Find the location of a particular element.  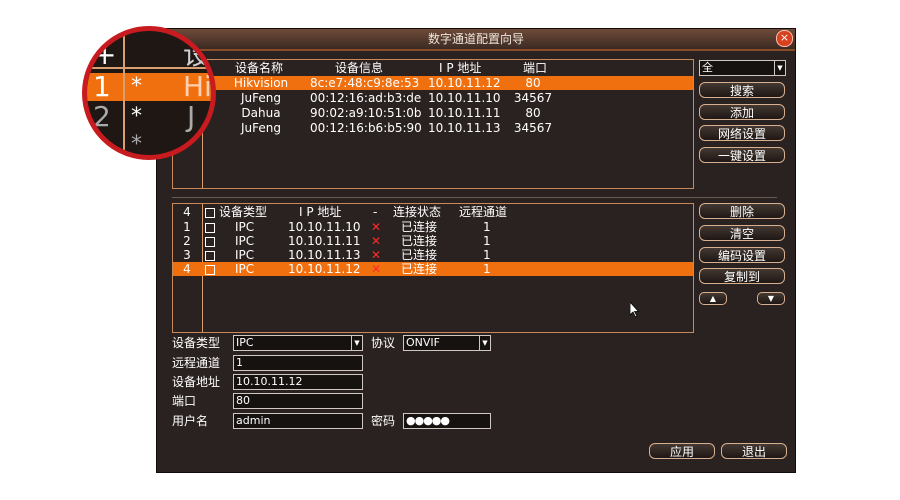

remote-channel-label: 远程通道 is located at coordinates (196, 363).